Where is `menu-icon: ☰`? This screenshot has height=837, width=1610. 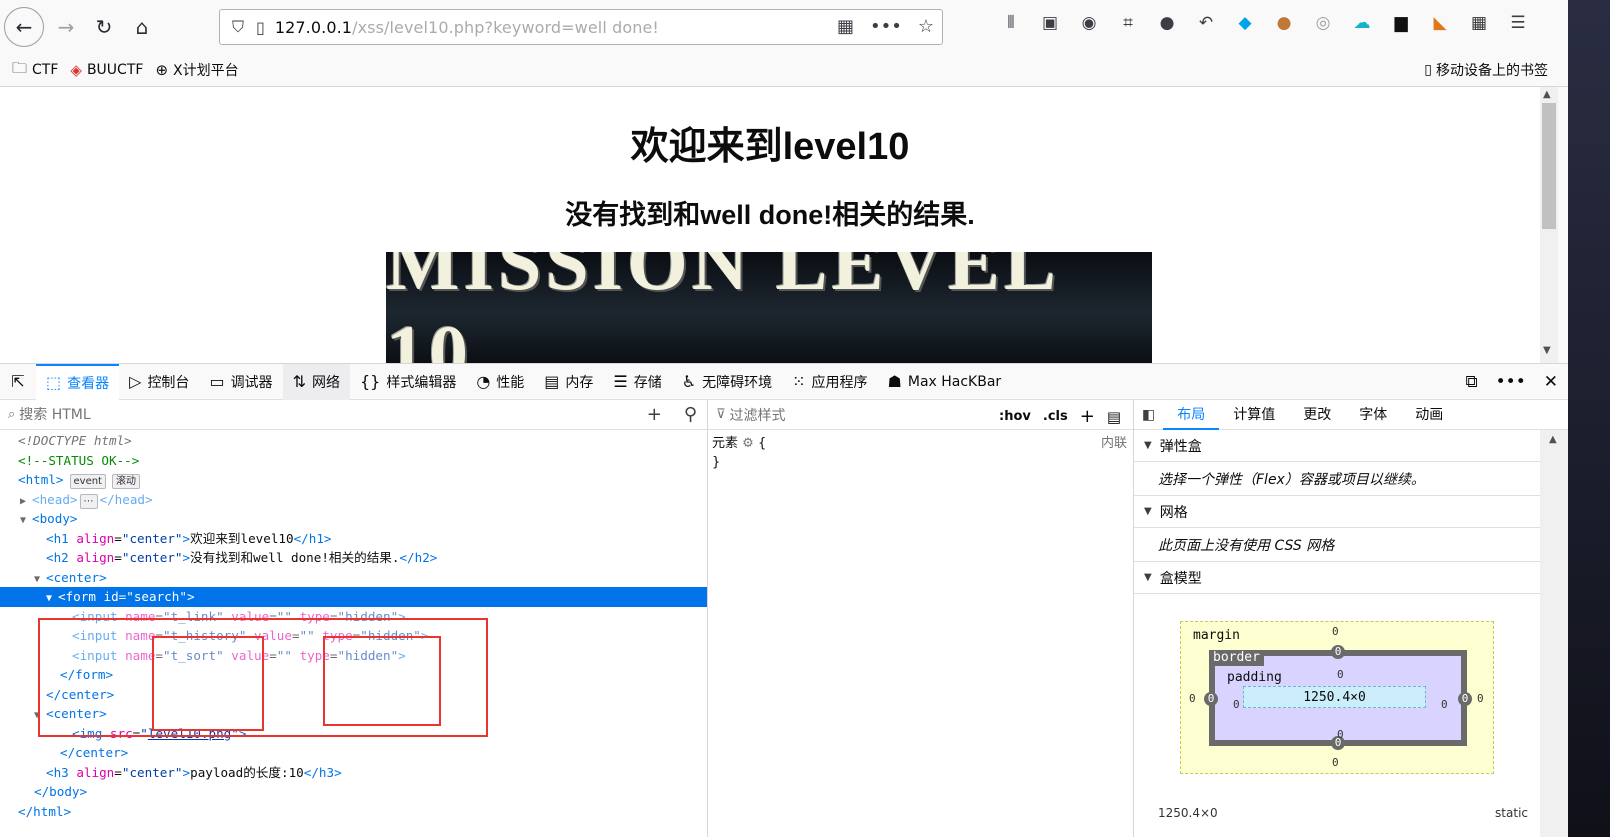 menu-icon: ☰ is located at coordinates (1518, 23).